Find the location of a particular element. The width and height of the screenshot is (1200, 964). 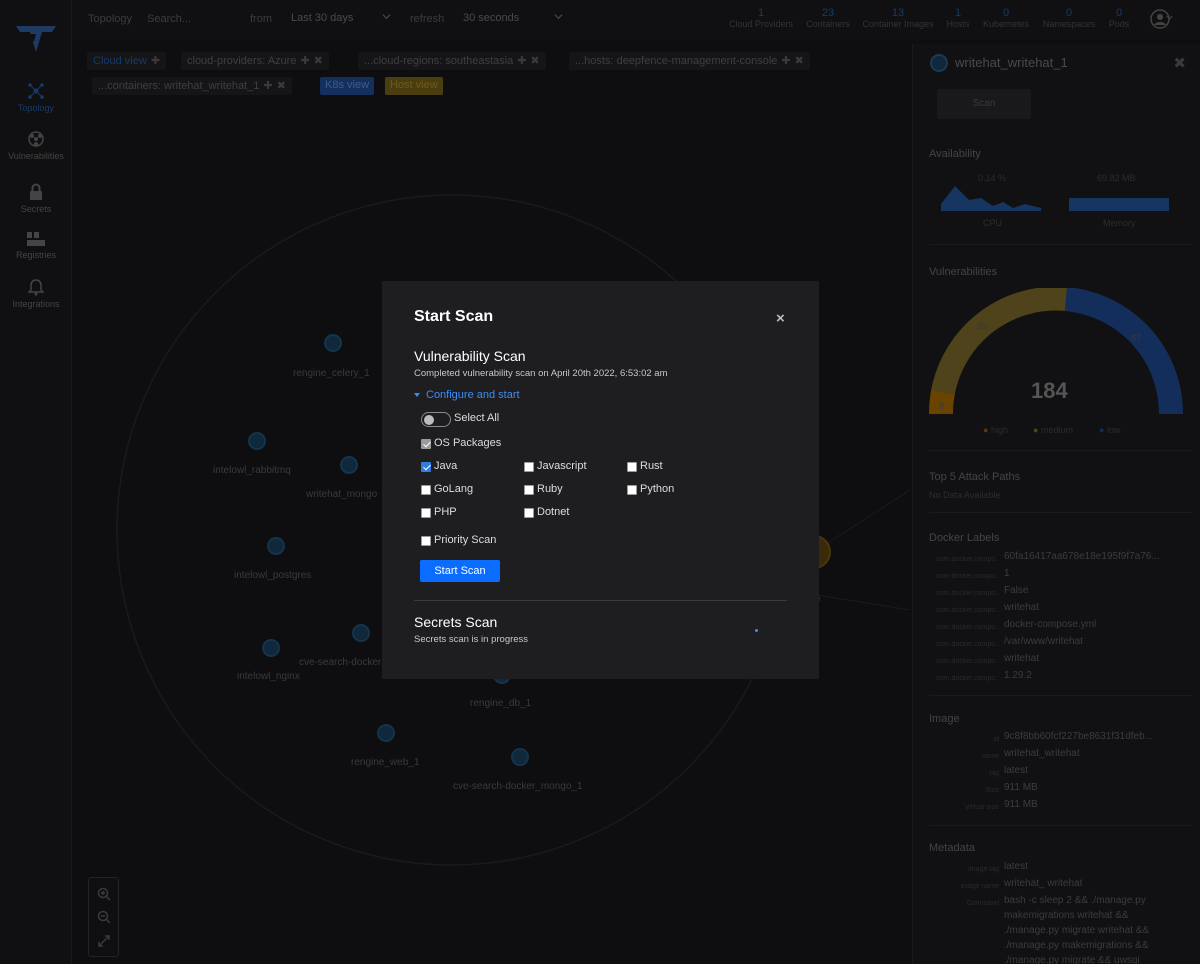

close-icon: × is located at coordinates (780, 318).